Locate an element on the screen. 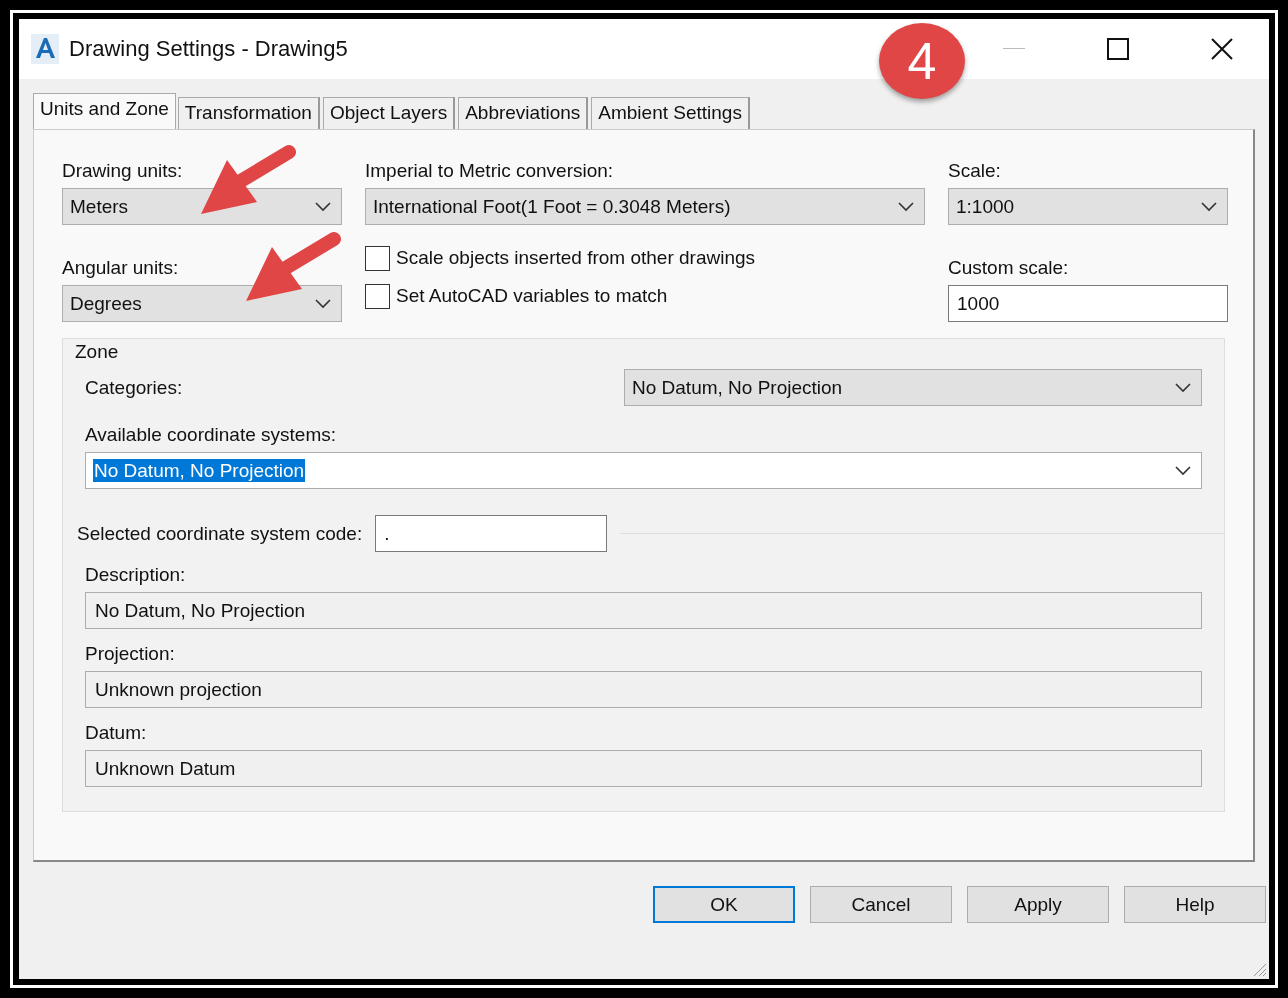 This screenshot has width=1288, height=998. checkbox-label: Set AutoCAD variables to match is located at coordinates (532, 296).